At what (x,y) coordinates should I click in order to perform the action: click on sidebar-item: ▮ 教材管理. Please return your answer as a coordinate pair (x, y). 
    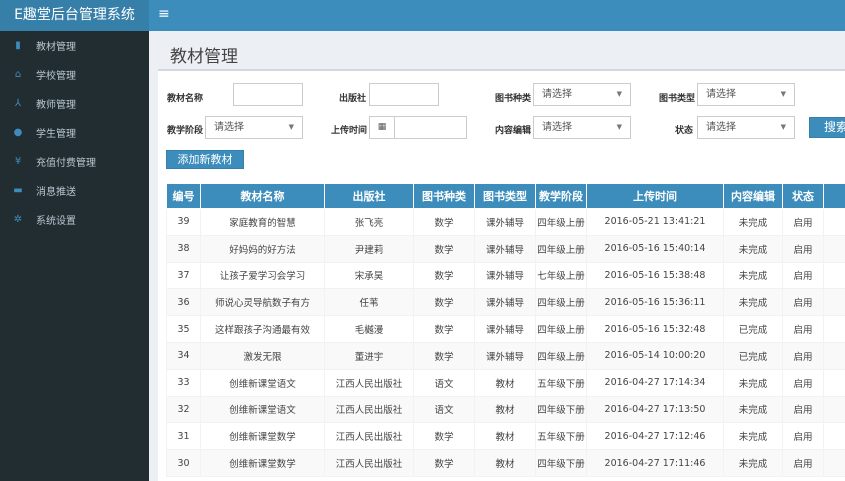
    Looking at the image, I should click on (74, 45).